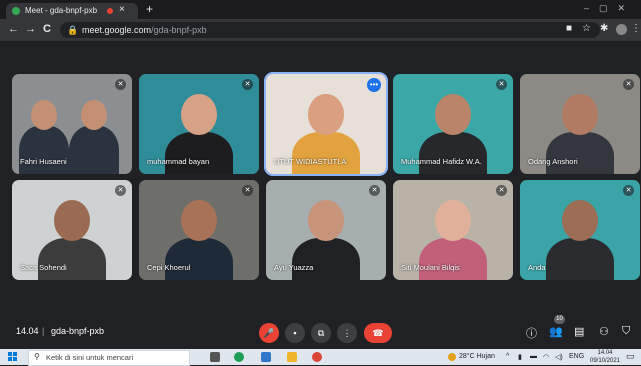 The width and height of the screenshot is (641, 366). What do you see at coordinates (269, 333) in the screenshot?
I see `microphone-toggle-button: 🎤` at bounding box center [269, 333].